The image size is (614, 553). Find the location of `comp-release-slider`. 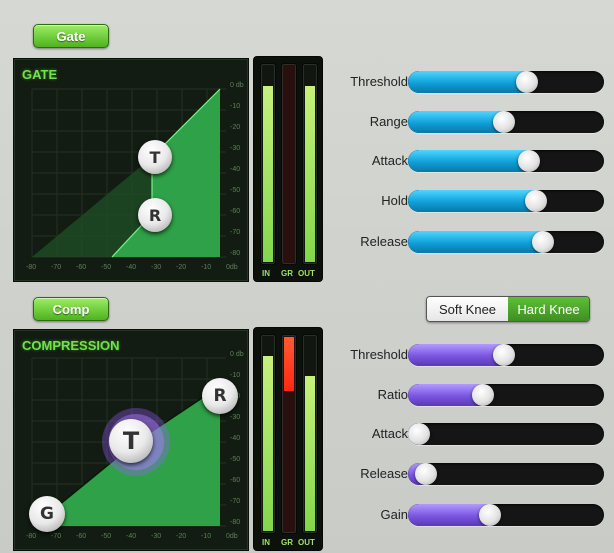

comp-release-slider is located at coordinates (506, 474).